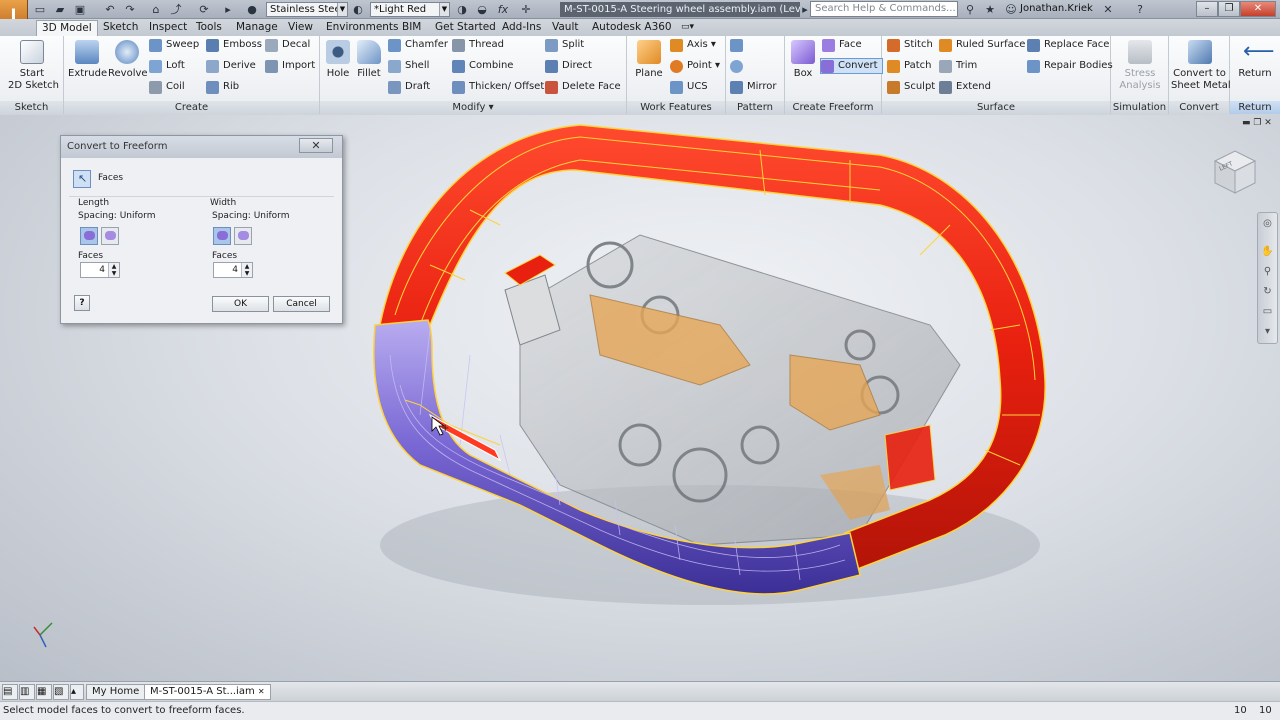  What do you see at coordinates (687, 28) in the screenshot?
I see `tab-options-icon: ▭▾` at bounding box center [687, 28].